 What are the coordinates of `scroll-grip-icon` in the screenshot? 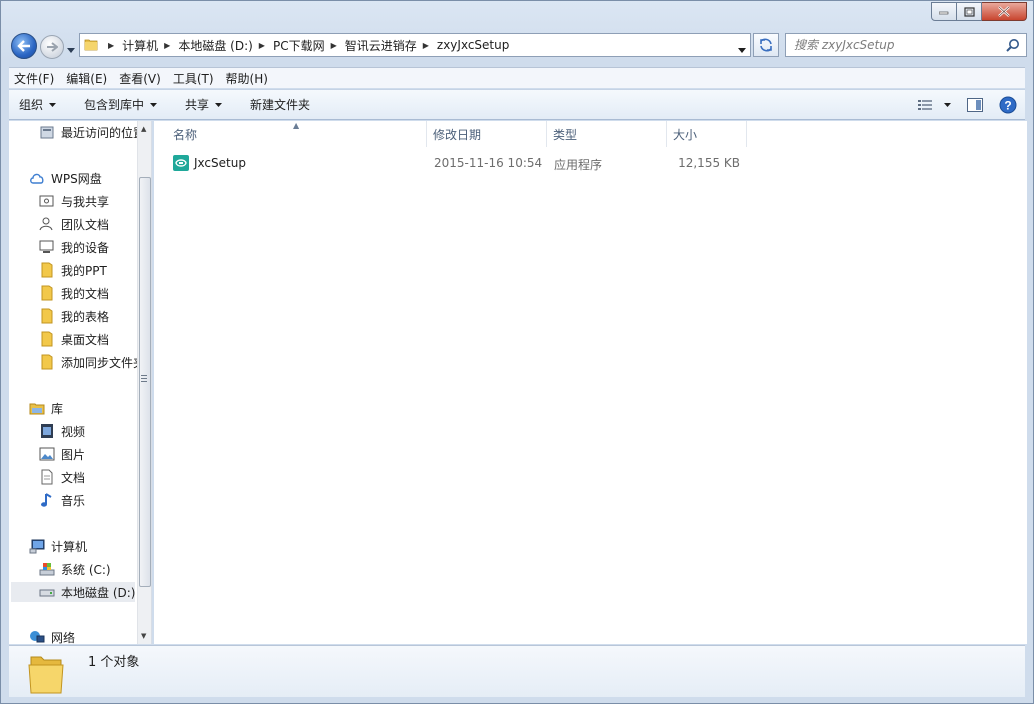 It's located at (144, 379).